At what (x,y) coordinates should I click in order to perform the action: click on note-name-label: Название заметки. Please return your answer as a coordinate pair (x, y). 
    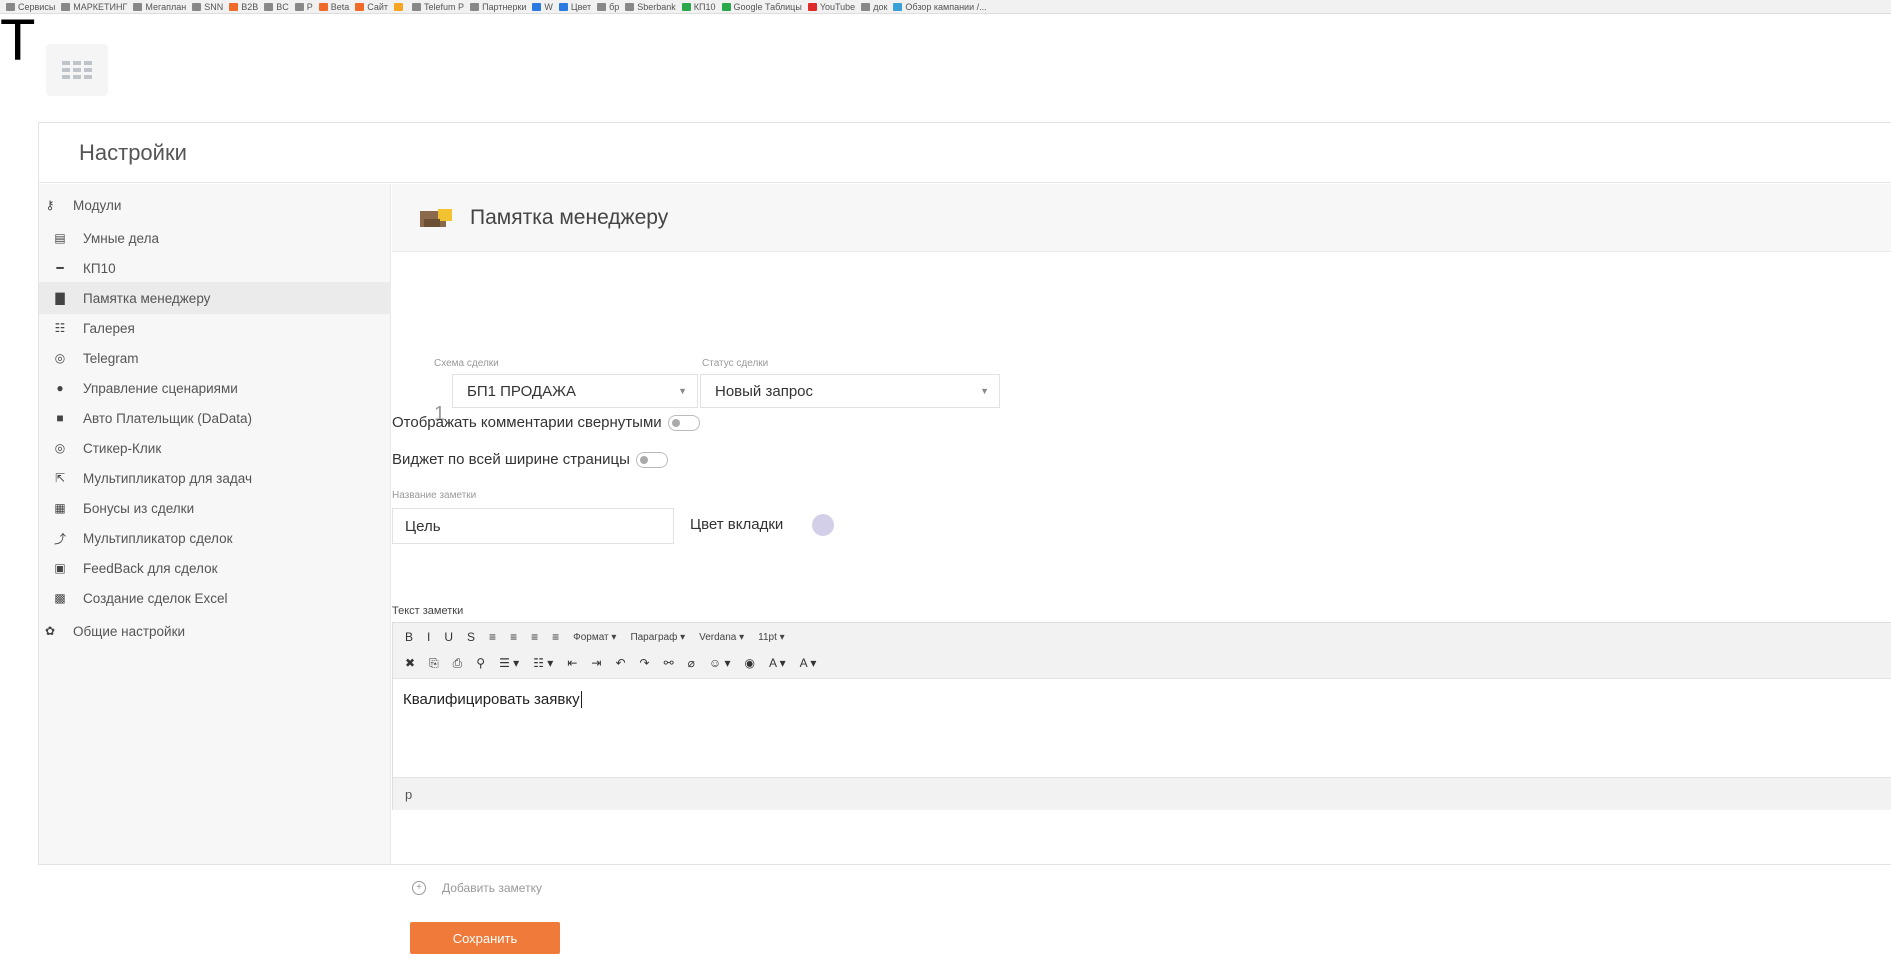
    Looking at the image, I should click on (434, 495).